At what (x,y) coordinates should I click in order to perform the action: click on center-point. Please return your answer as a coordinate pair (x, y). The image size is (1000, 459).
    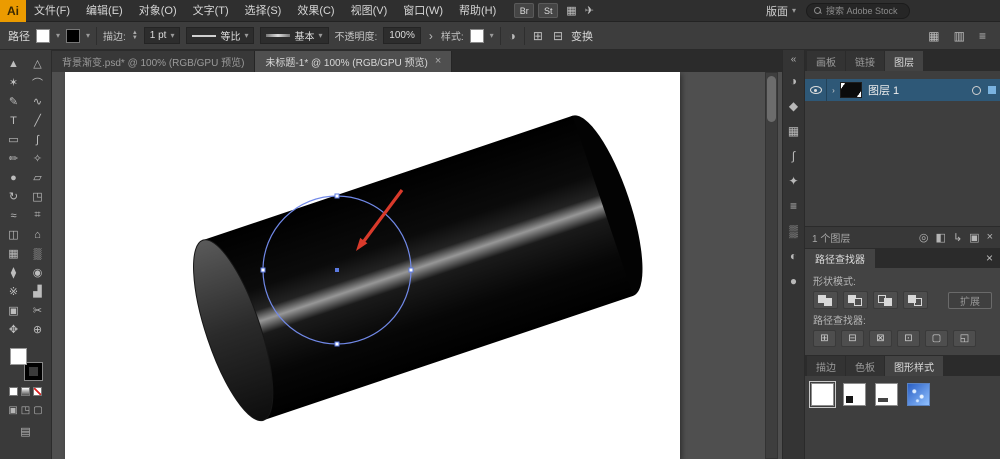
    Looking at the image, I should click on (337, 270).